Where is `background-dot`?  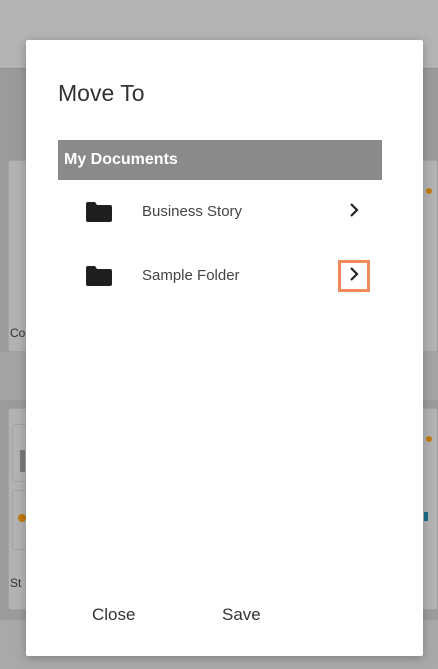 background-dot is located at coordinates (22, 518).